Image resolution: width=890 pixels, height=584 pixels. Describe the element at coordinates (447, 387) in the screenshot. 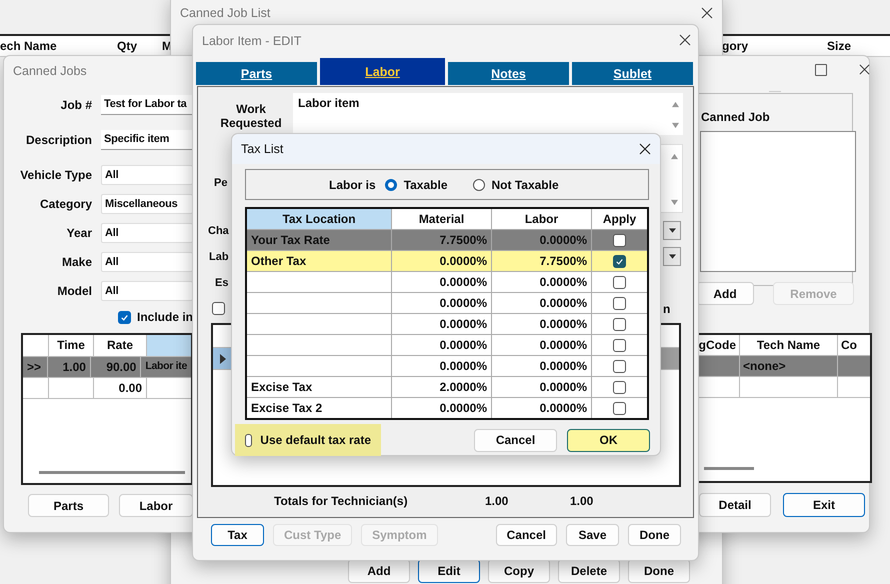

I see `table-row: Excise Tax 2.0000% 0.0000%` at that location.